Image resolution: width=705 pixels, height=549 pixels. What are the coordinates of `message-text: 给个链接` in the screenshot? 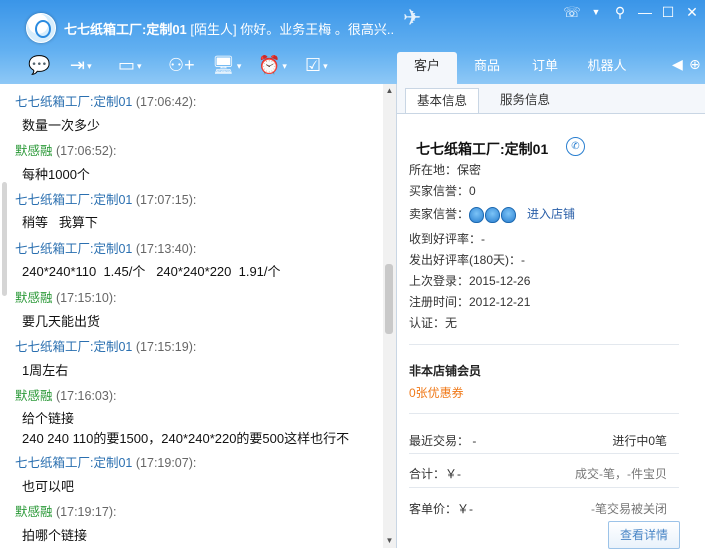 It's located at (48, 418).